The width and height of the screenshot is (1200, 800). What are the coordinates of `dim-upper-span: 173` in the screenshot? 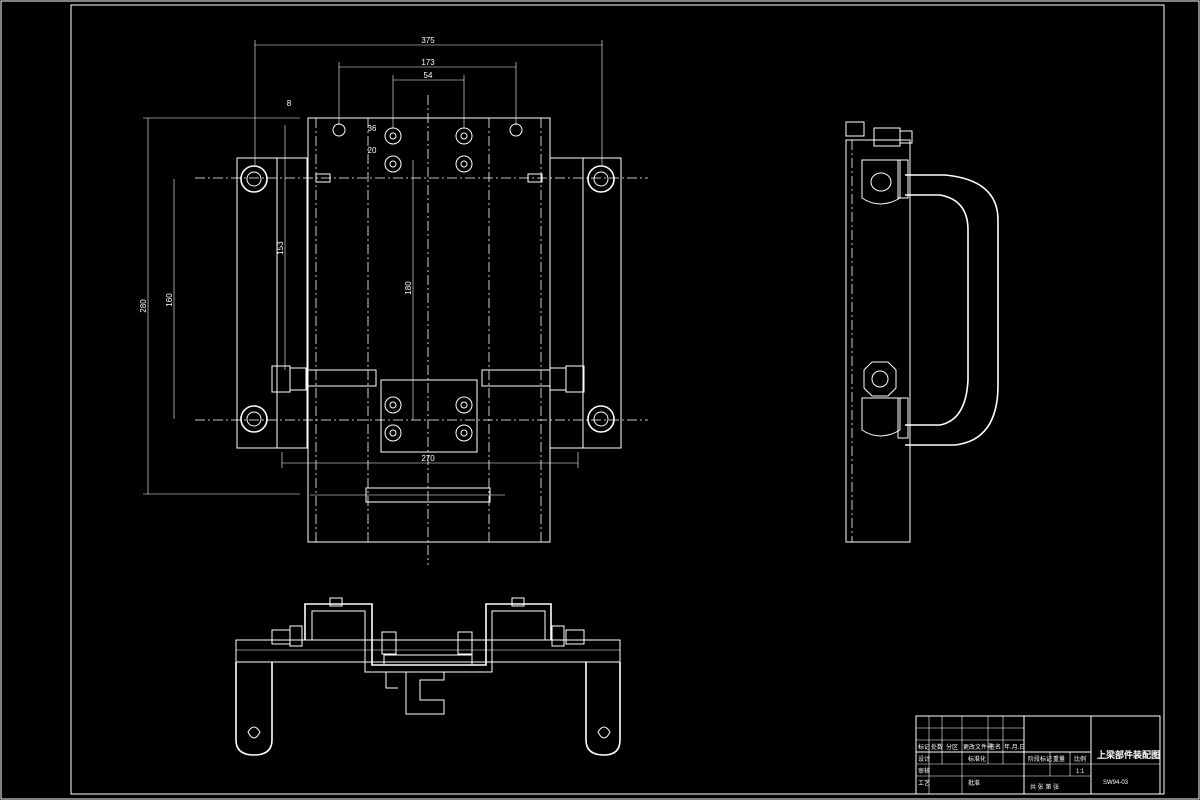 It's located at (428, 62).